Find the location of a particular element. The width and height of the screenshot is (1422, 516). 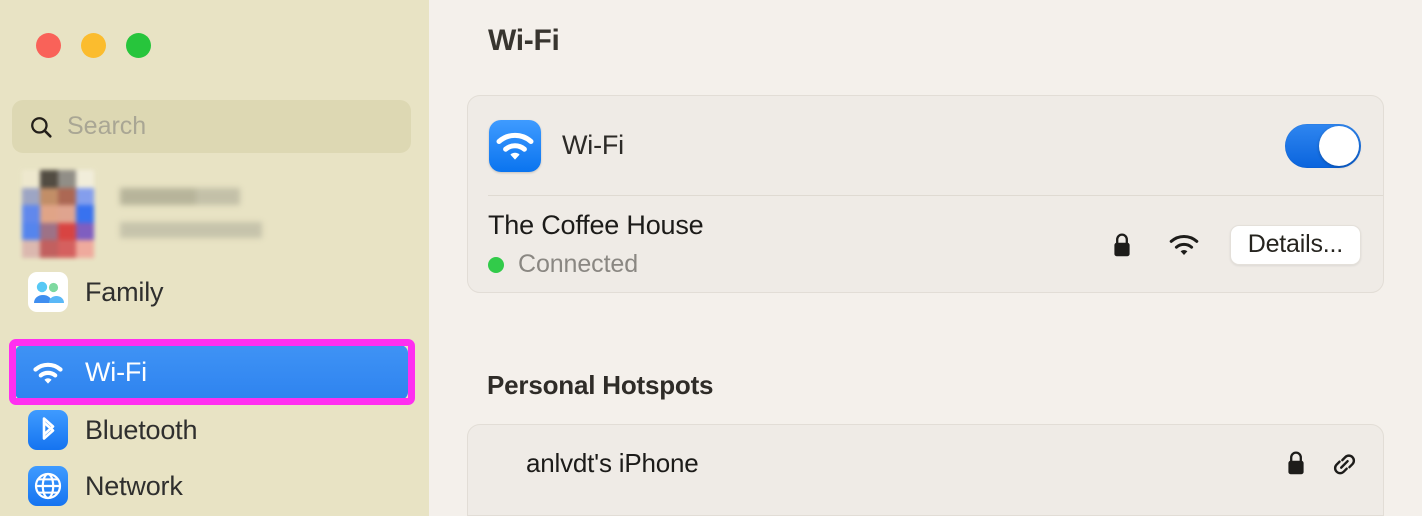

sidebar-item-family: Family is located at coordinates (211, 292).